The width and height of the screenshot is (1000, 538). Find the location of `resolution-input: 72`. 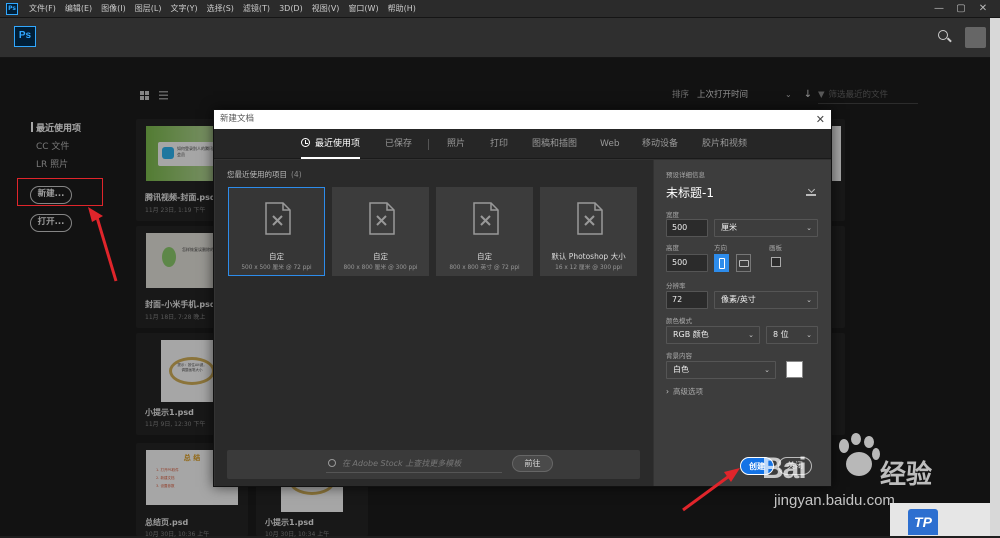

resolution-input: 72 is located at coordinates (687, 300).